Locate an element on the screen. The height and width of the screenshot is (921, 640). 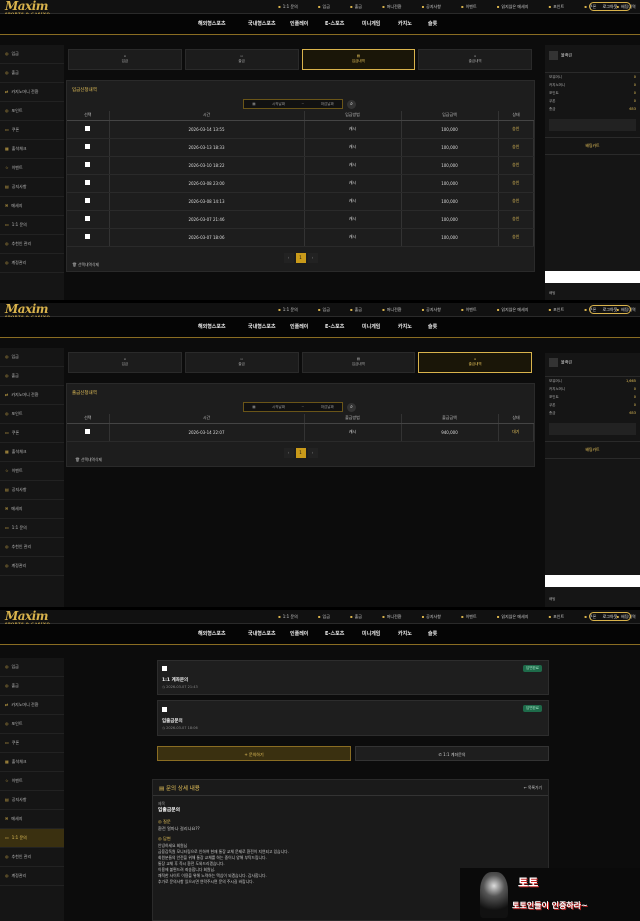
account-inquiry-button: ✆ 1:1 계좌문의 is located at coordinates (452, 753).